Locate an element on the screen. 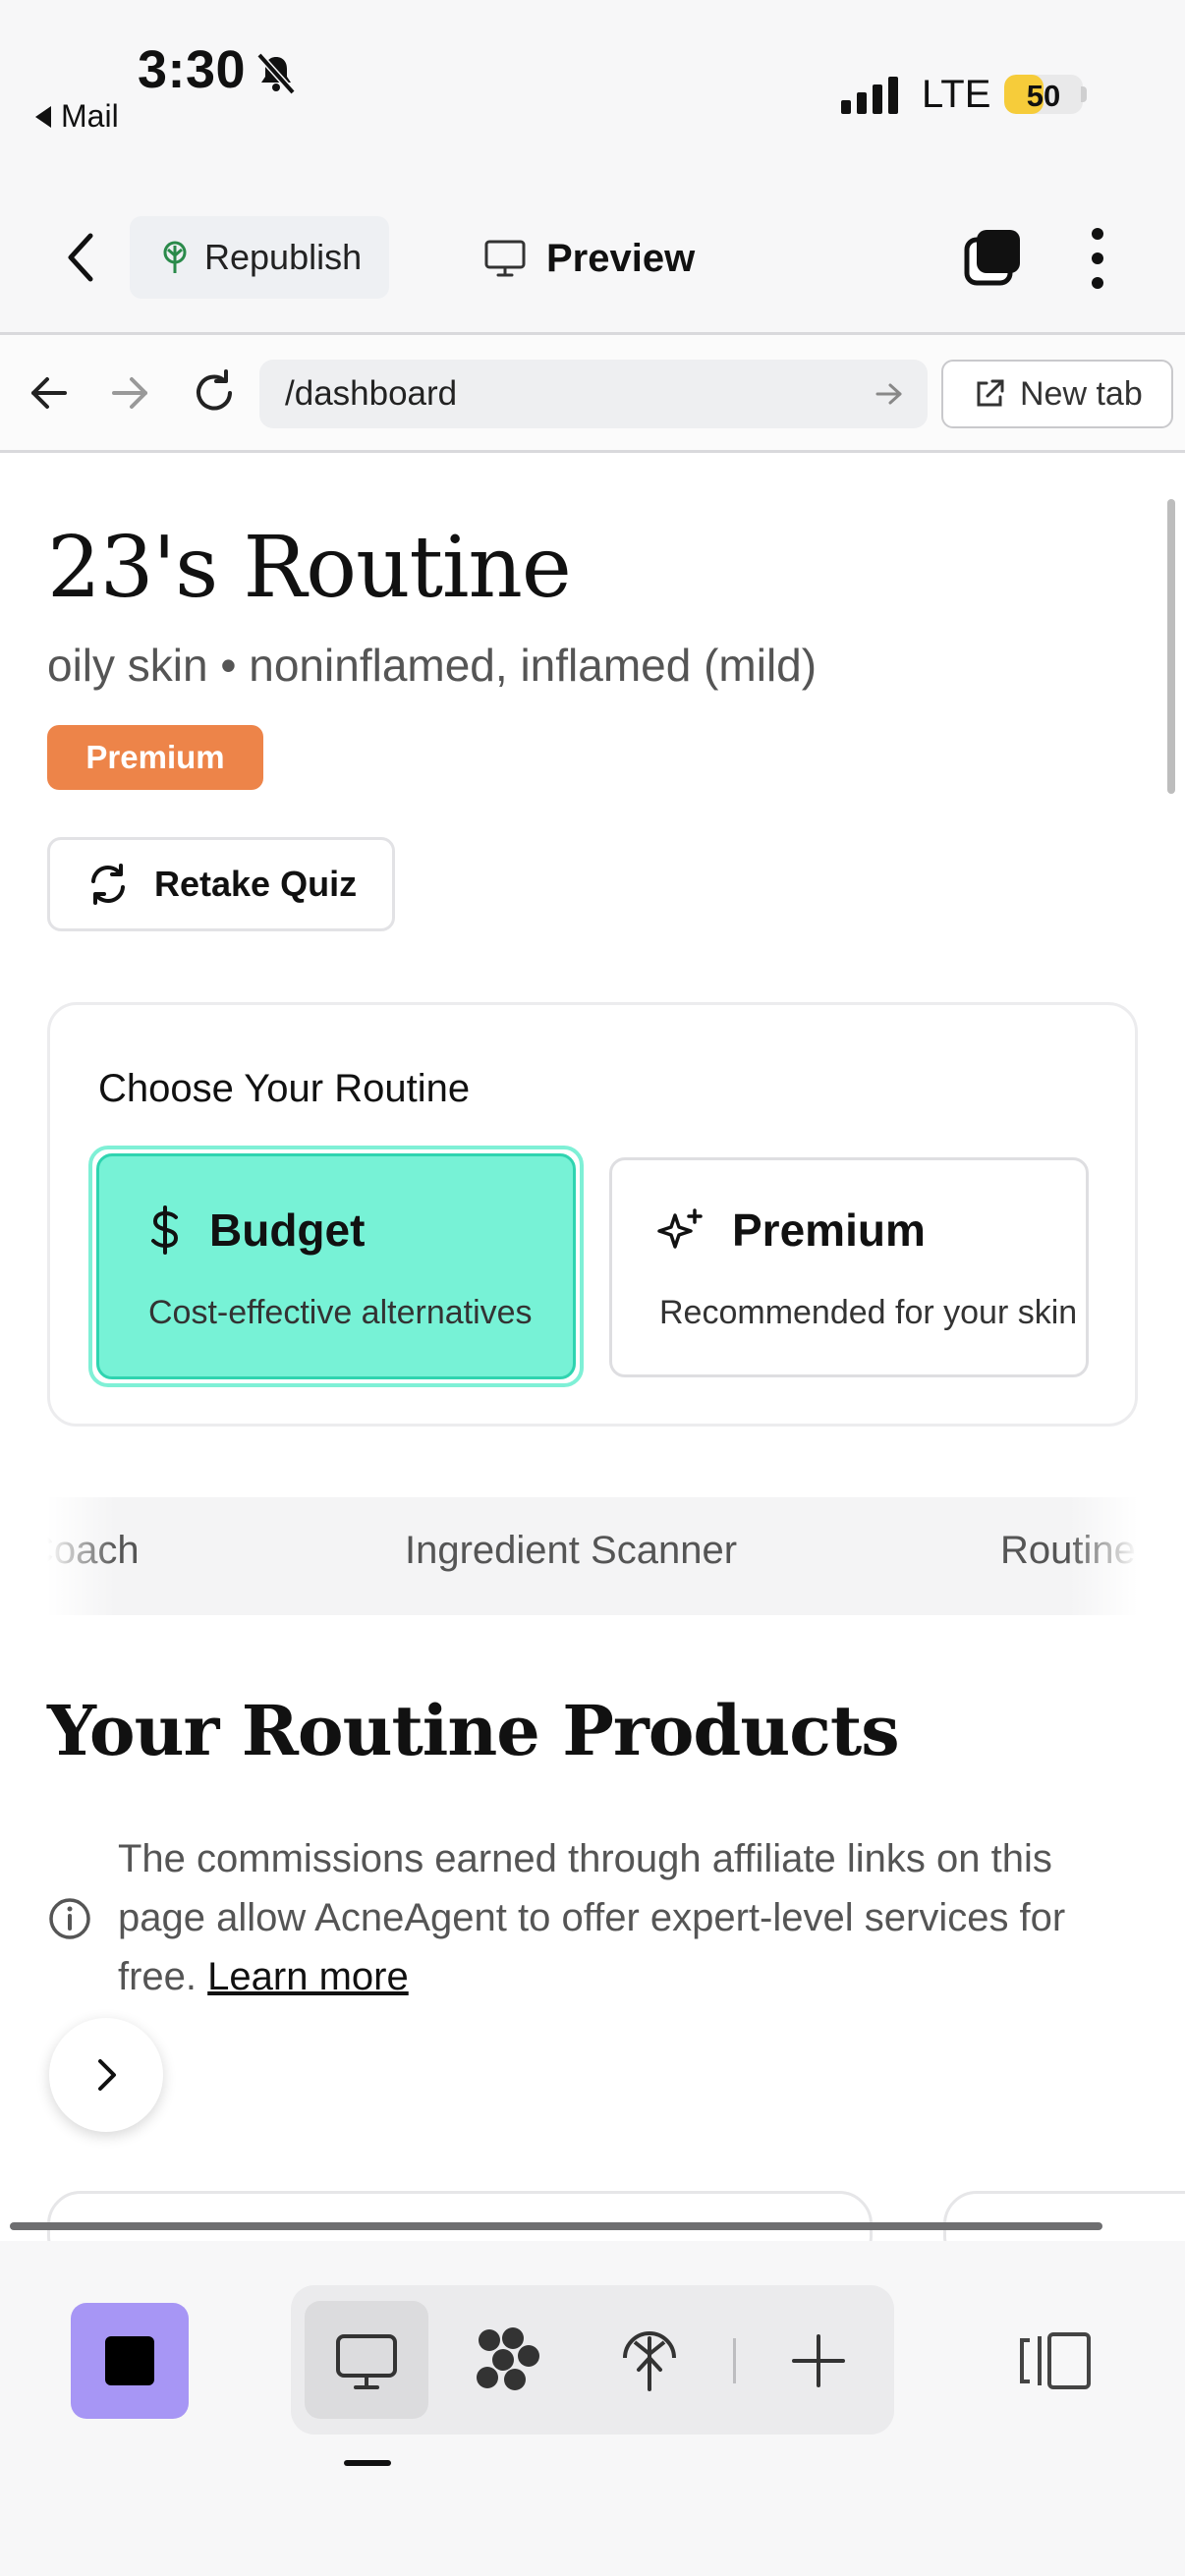 Image resolution: width=1185 pixels, height=2576 pixels. budget-title: Budget is located at coordinates (288, 1230).